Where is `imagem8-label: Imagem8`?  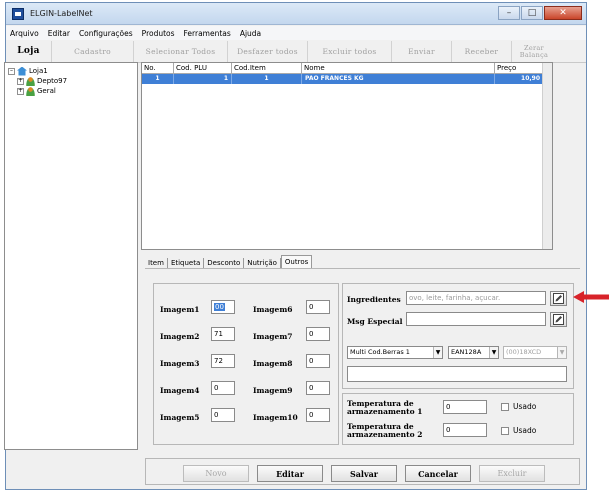 imagem8-label: Imagem8 is located at coordinates (273, 363).